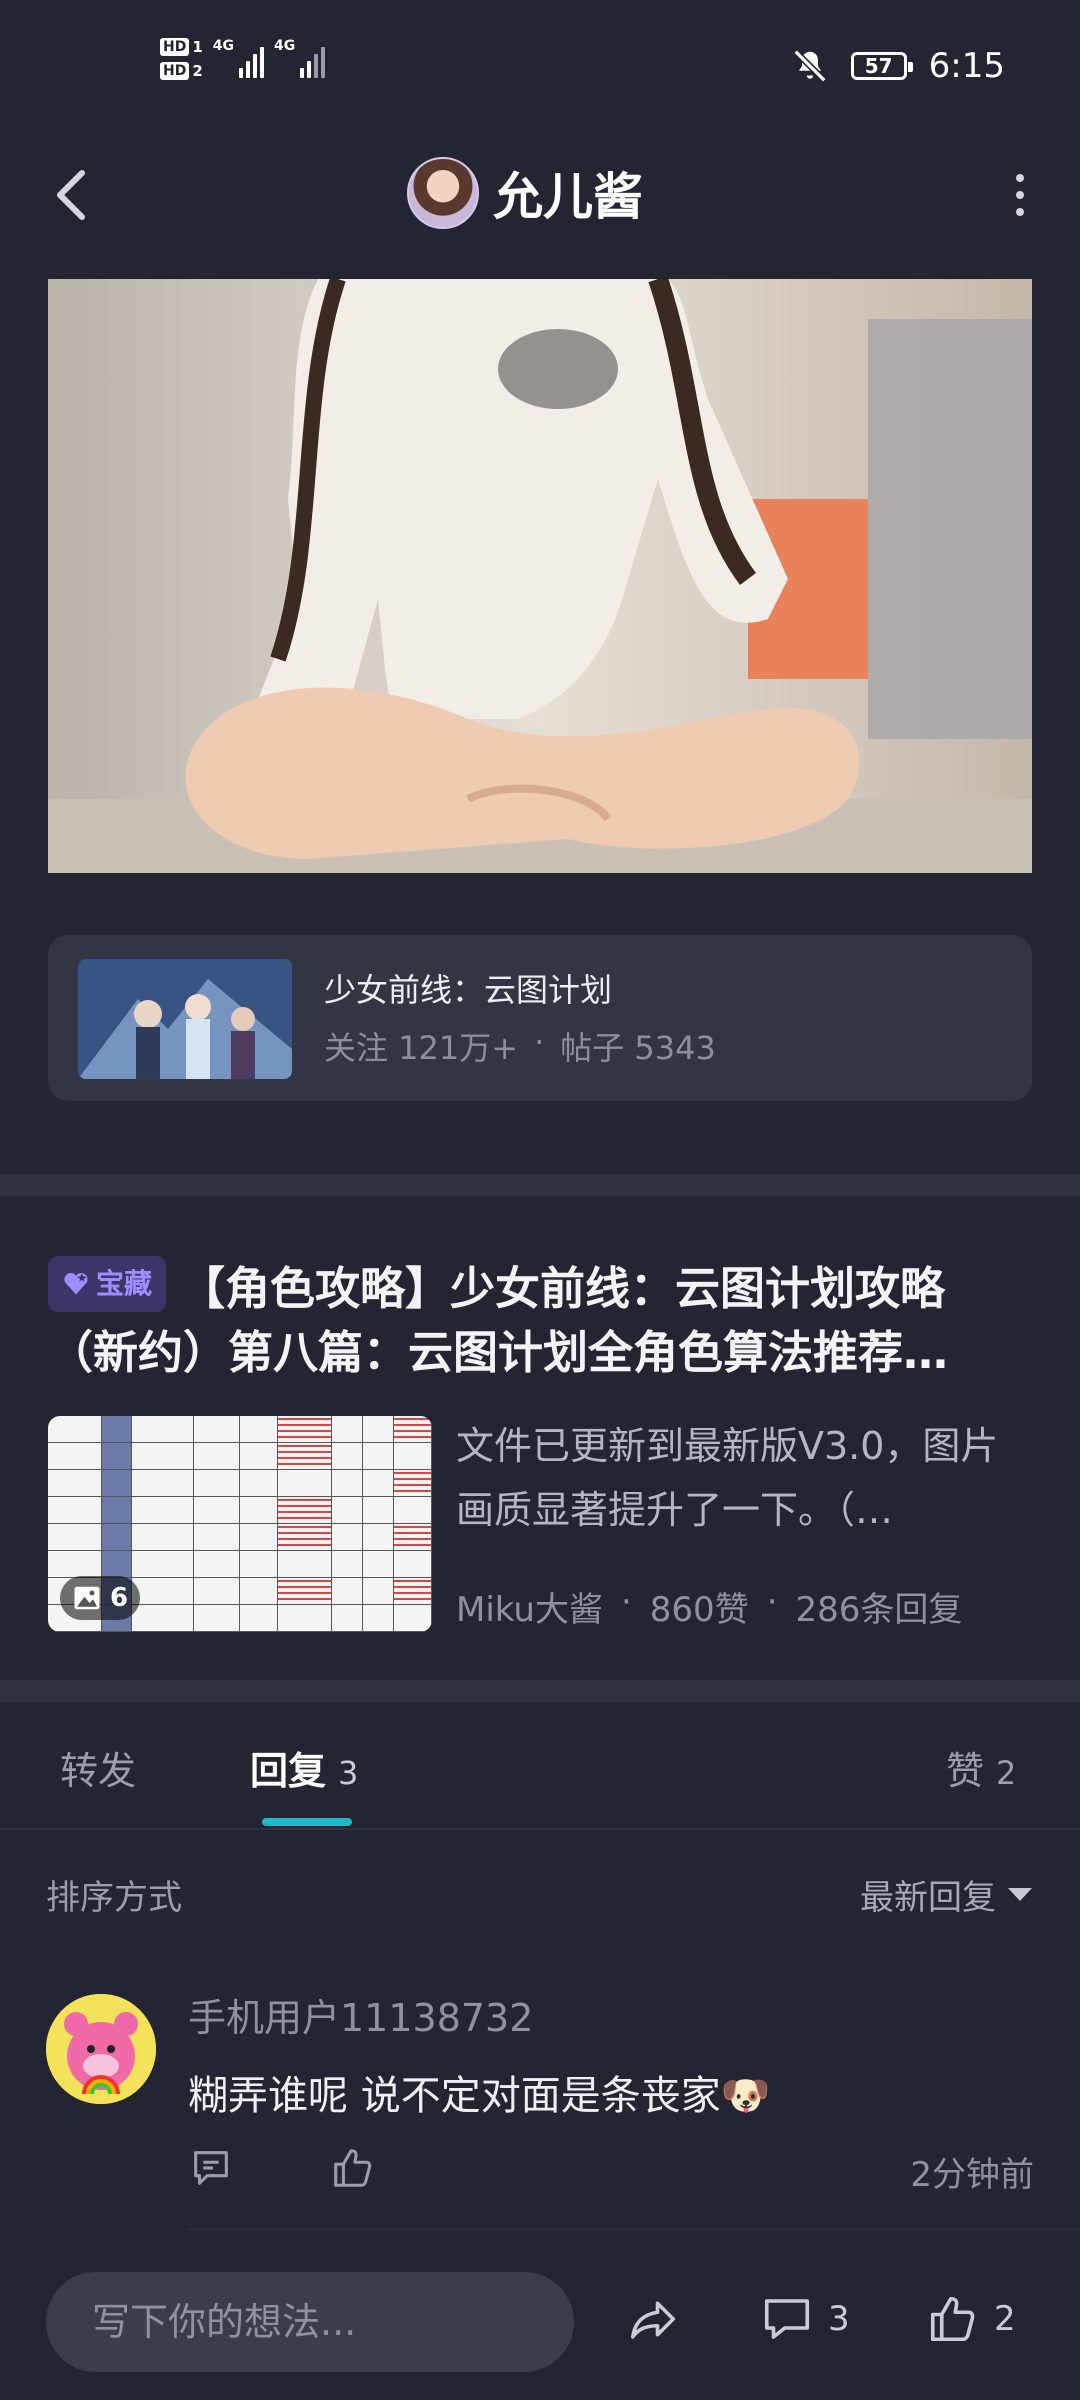  Describe the element at coordinates (239, 58) in the screenshot. I see `signal-1-icon: 4G` at that location.